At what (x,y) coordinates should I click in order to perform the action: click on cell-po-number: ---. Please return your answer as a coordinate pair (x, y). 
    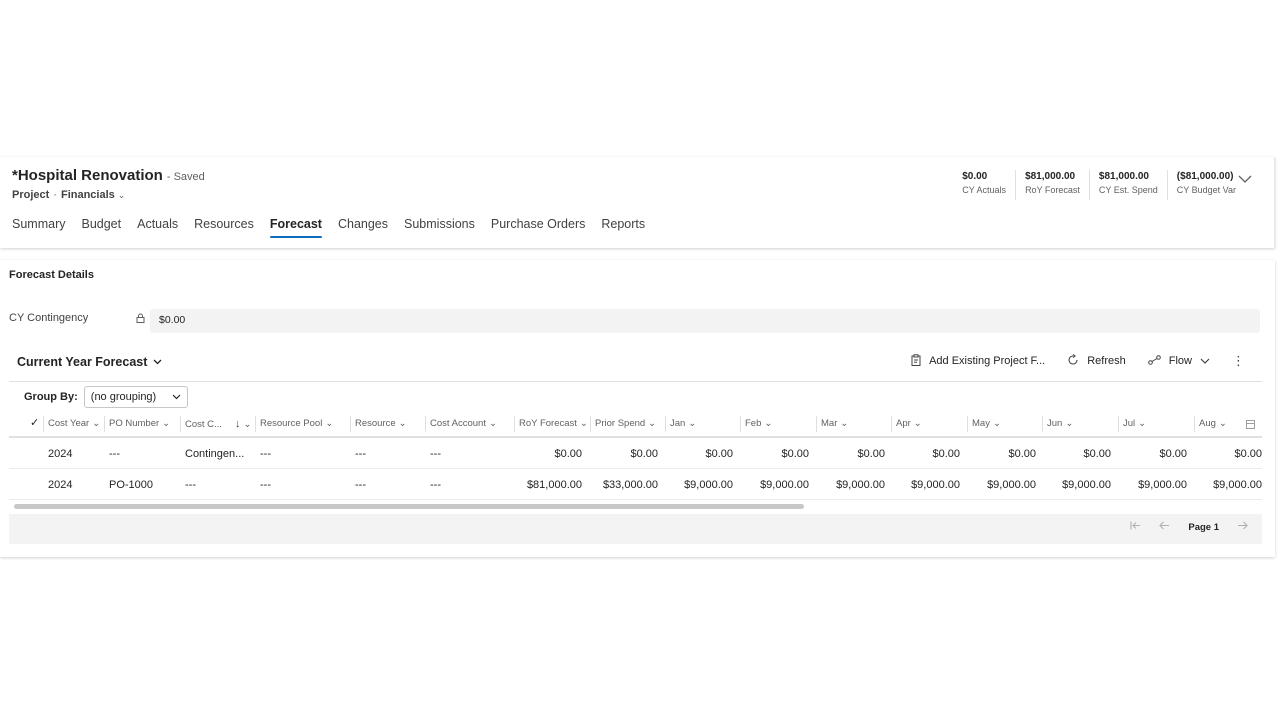
    Looking at the image, I should click on (114, 454).